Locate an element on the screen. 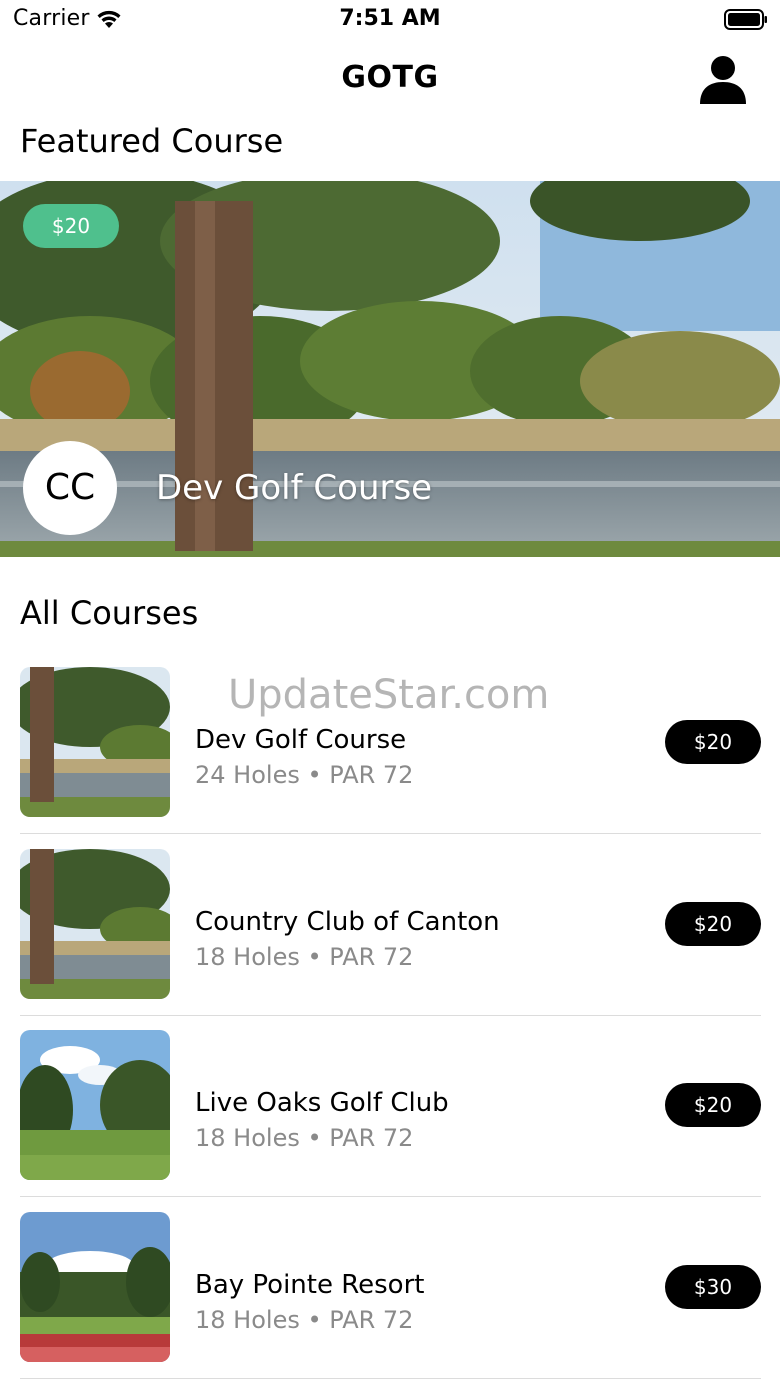 This screenshot has width=780, height=1387. course-list-item: Bay Pointe Resort 18 Holes • PAR 72 $30 is located at coordinates (390, 1299).